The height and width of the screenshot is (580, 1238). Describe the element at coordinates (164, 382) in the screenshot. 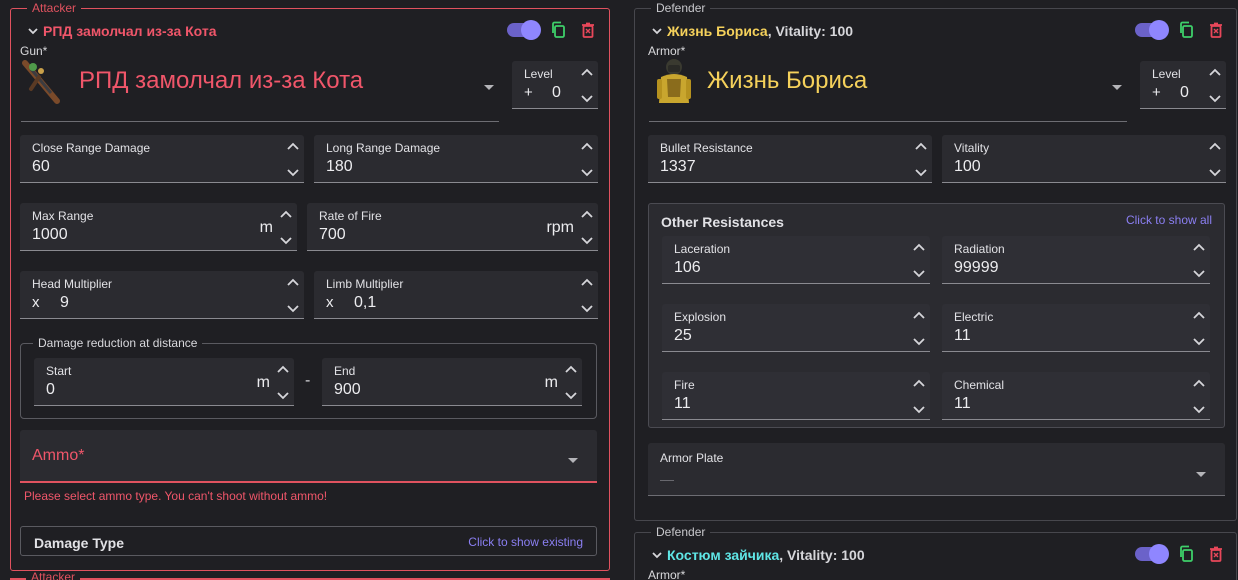

I see `reduction-start-field: Start 0 m` at that location.